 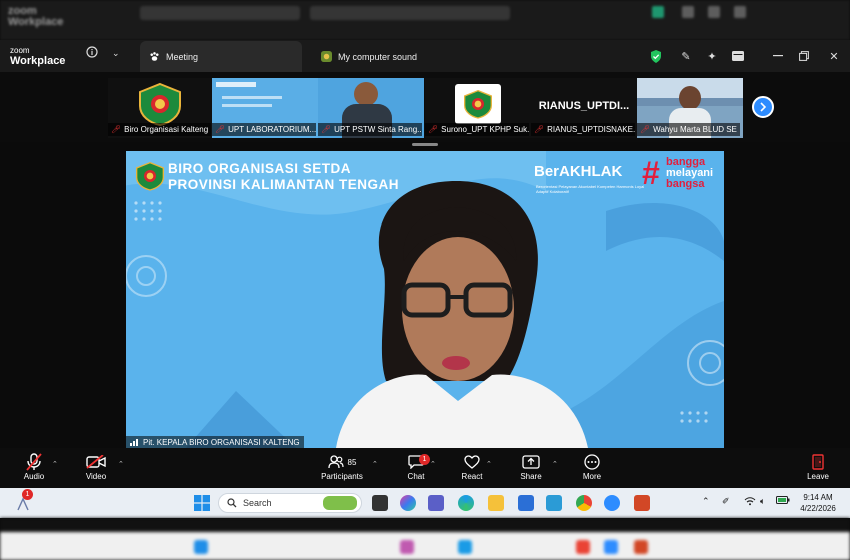 What do you see at coordinates (92, 53) in the screenshot?
I see `info-icon` at bounding box center [92, 53].